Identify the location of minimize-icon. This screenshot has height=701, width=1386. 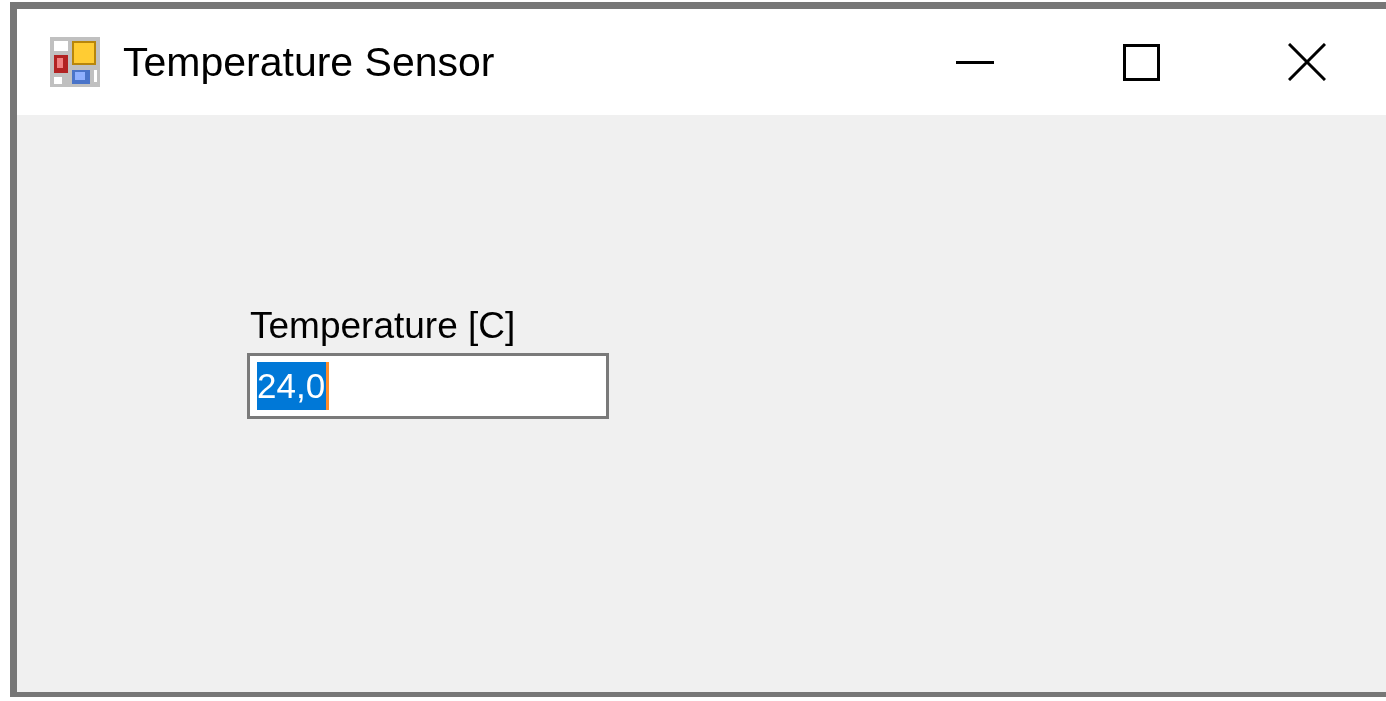
(975, 62).